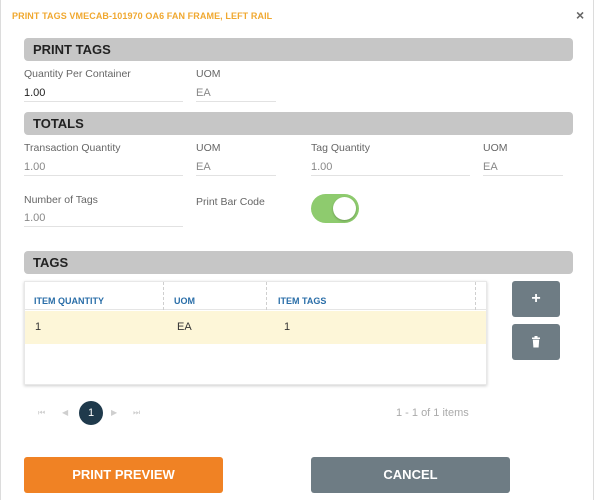 The width and height of the screenshot is (594, 500). I want to click on tags-section-title: TAGS, so click(51, 262).